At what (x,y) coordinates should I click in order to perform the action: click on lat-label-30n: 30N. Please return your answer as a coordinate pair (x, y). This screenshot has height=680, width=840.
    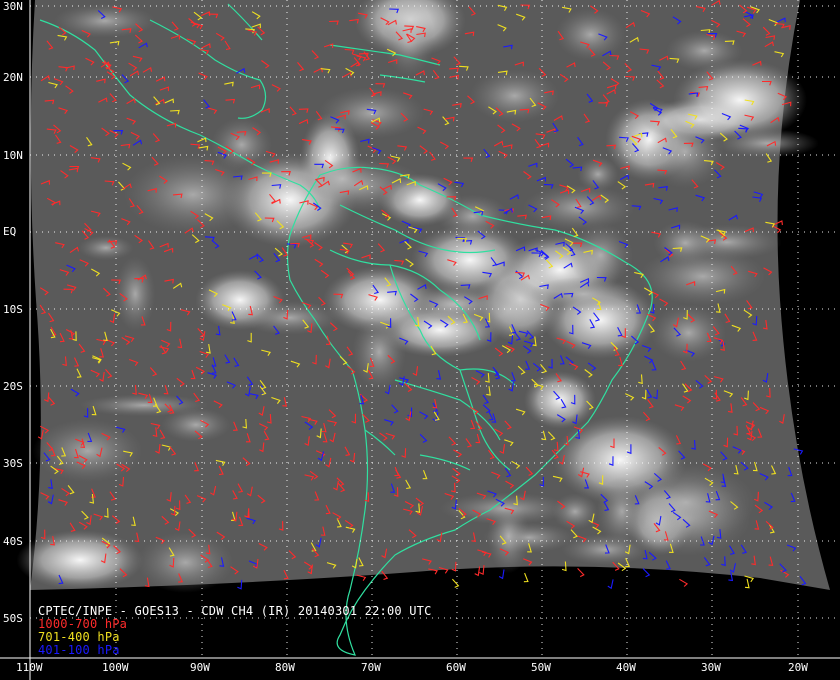
    Looking at the image, I should click on (13, 6).